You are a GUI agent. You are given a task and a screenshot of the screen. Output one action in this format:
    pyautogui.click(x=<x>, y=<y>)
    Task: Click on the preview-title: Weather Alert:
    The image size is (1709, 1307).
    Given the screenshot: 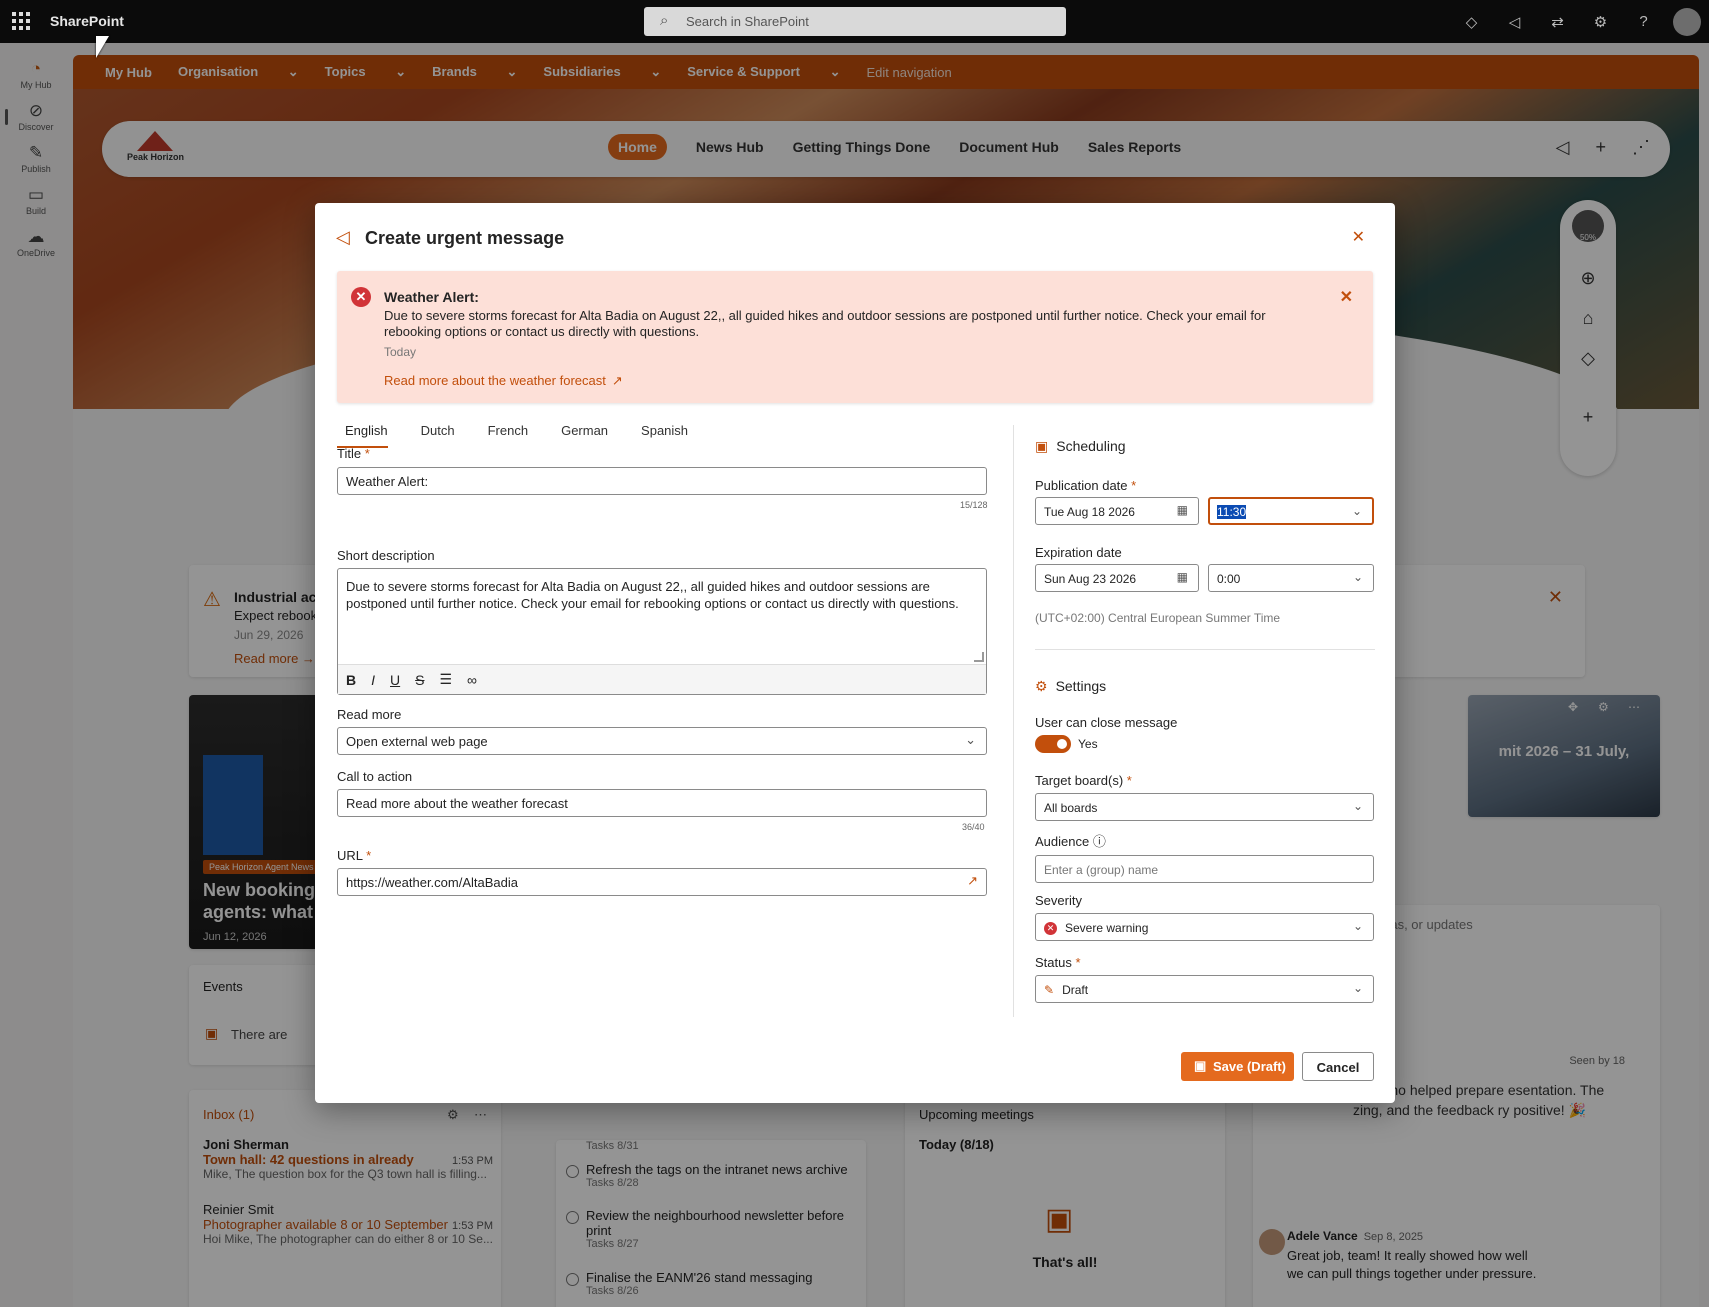 What is the action you would take?
    pyautogui.click(x=431, y=297)
    